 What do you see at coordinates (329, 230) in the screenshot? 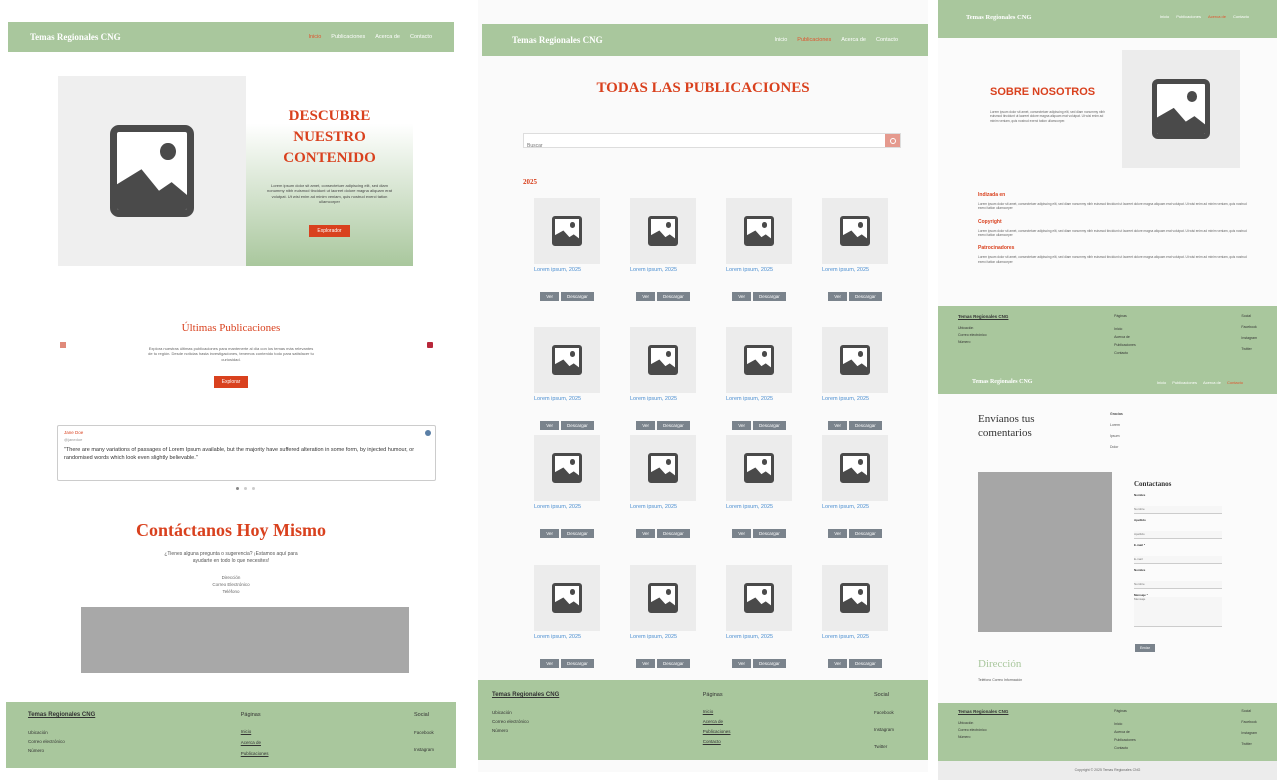
I see `hero-explore-button: Explorador` at bounding box center [329, 230].